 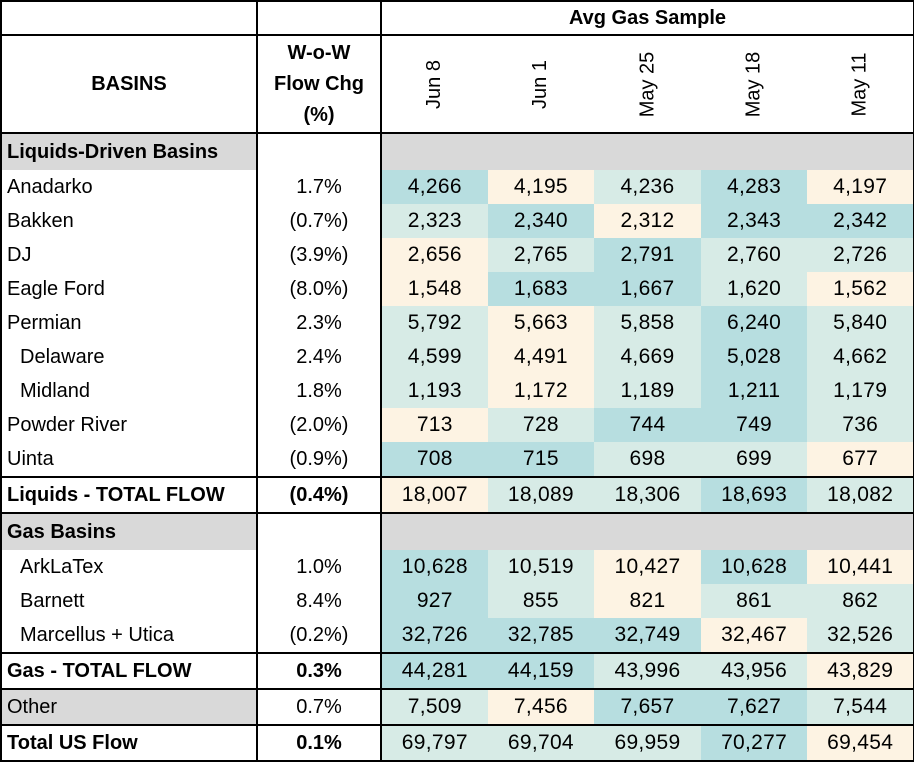 I want to click on flow-value: 2,342, so click(x=860, y=221).